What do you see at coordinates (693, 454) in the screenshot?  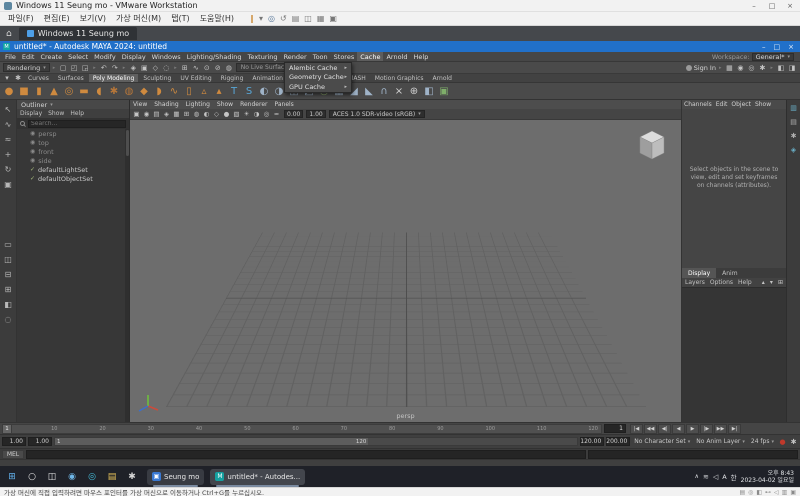 I see `command-result-field` at bounding box center [693, 454].